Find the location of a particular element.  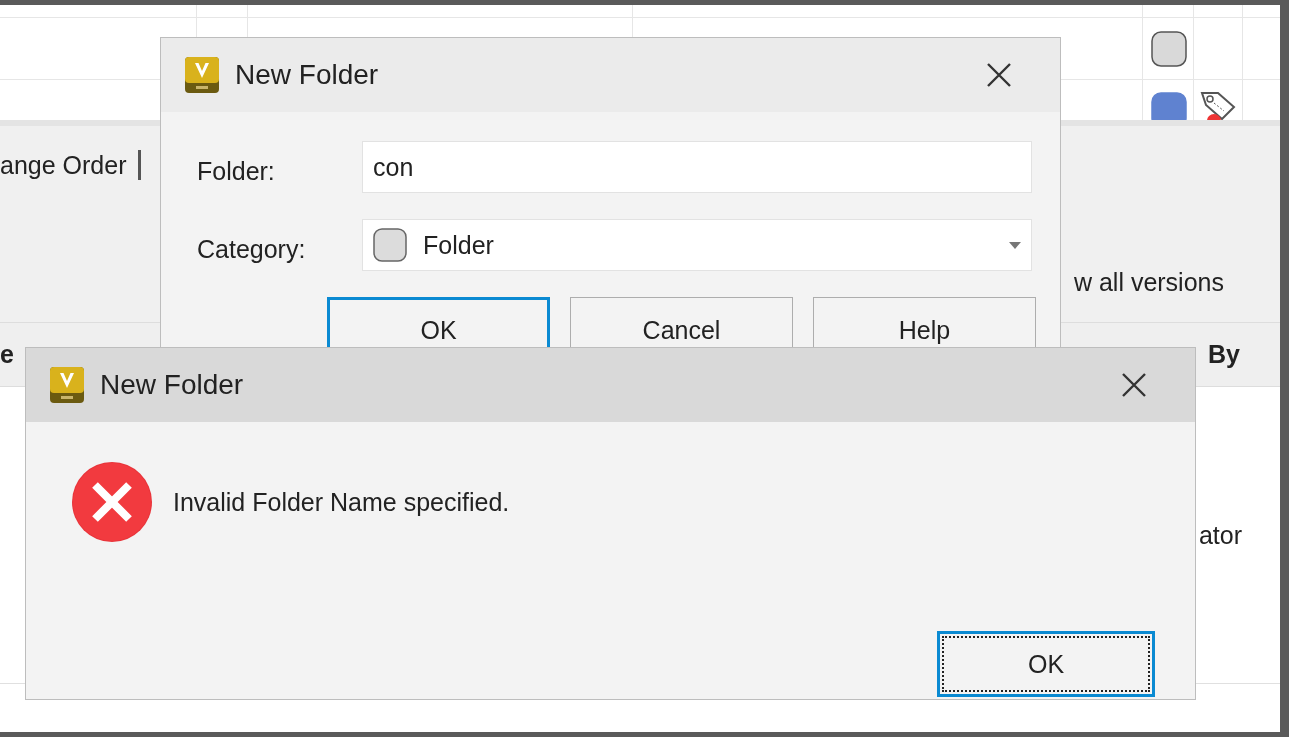

table-cell: ator is located at coordinates (1220, 535).